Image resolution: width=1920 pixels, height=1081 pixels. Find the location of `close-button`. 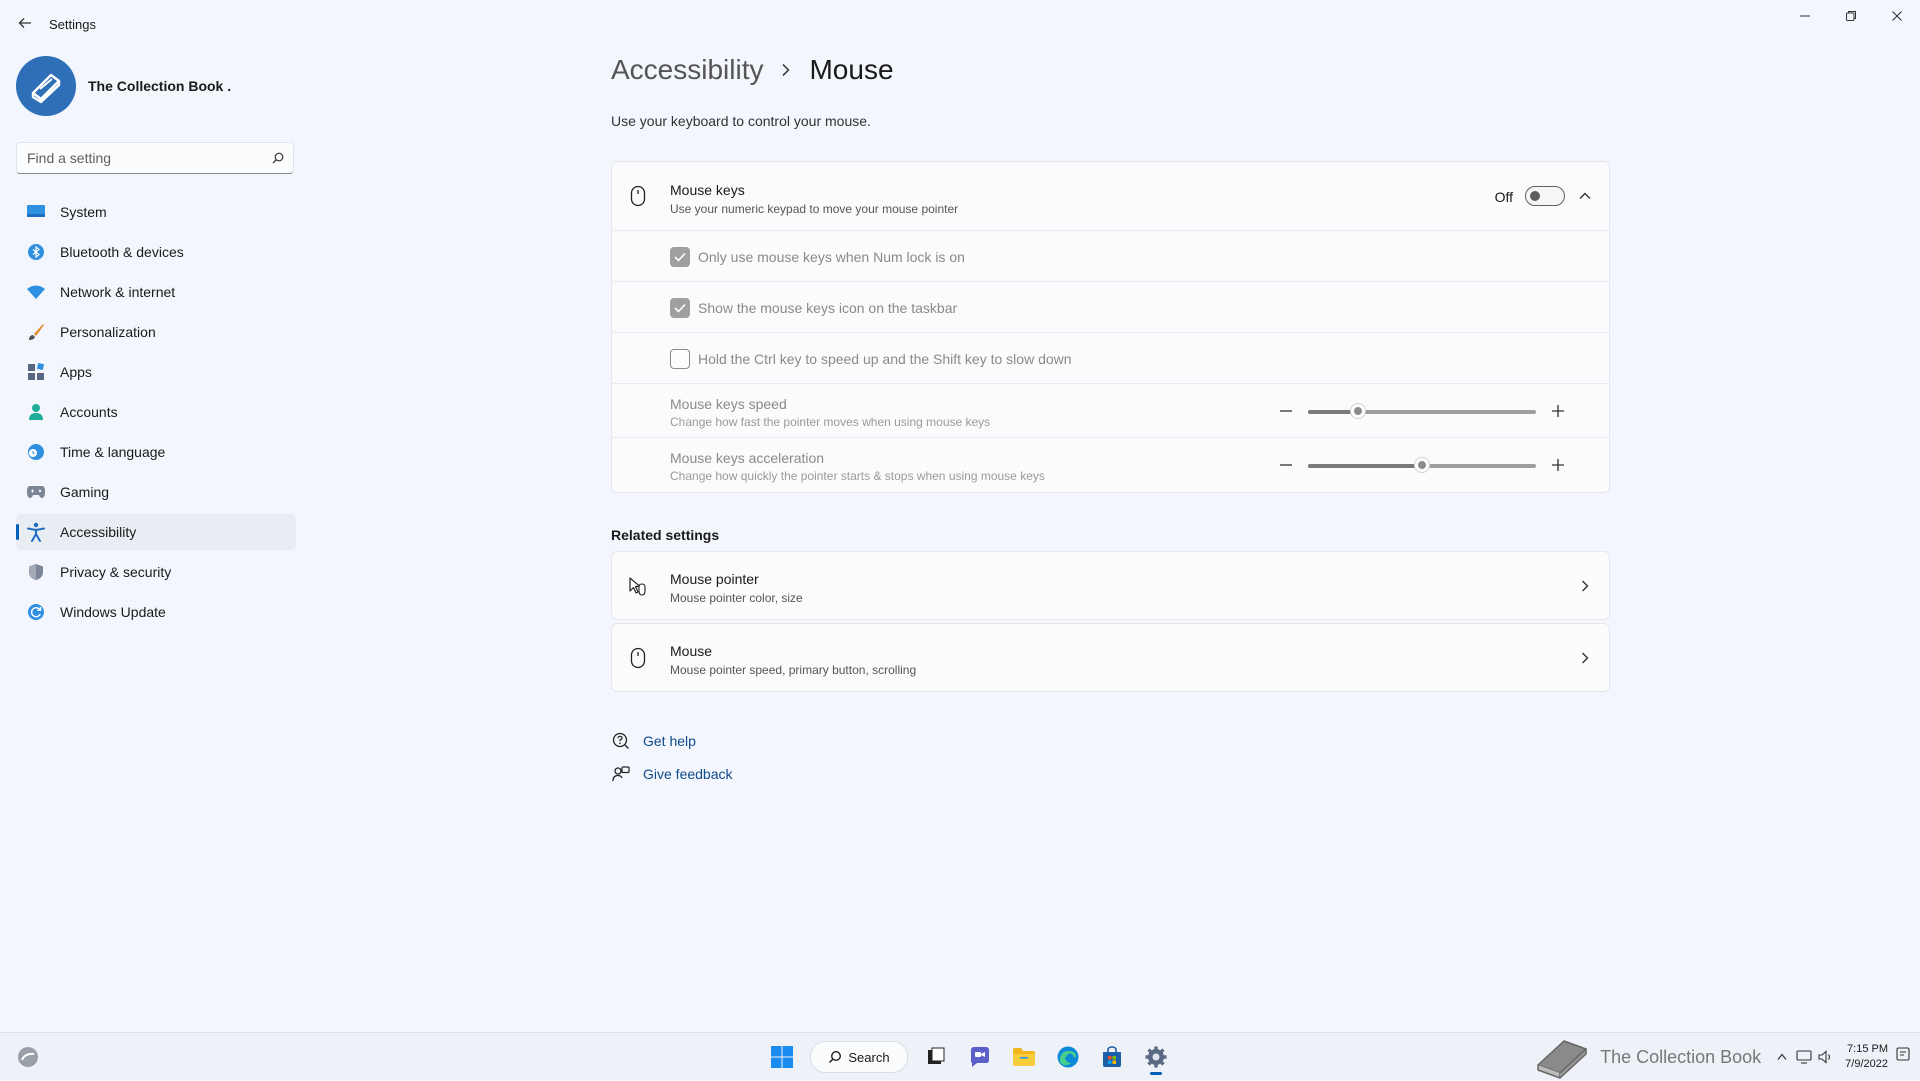

close-button is located at coordinates (1897, 16).